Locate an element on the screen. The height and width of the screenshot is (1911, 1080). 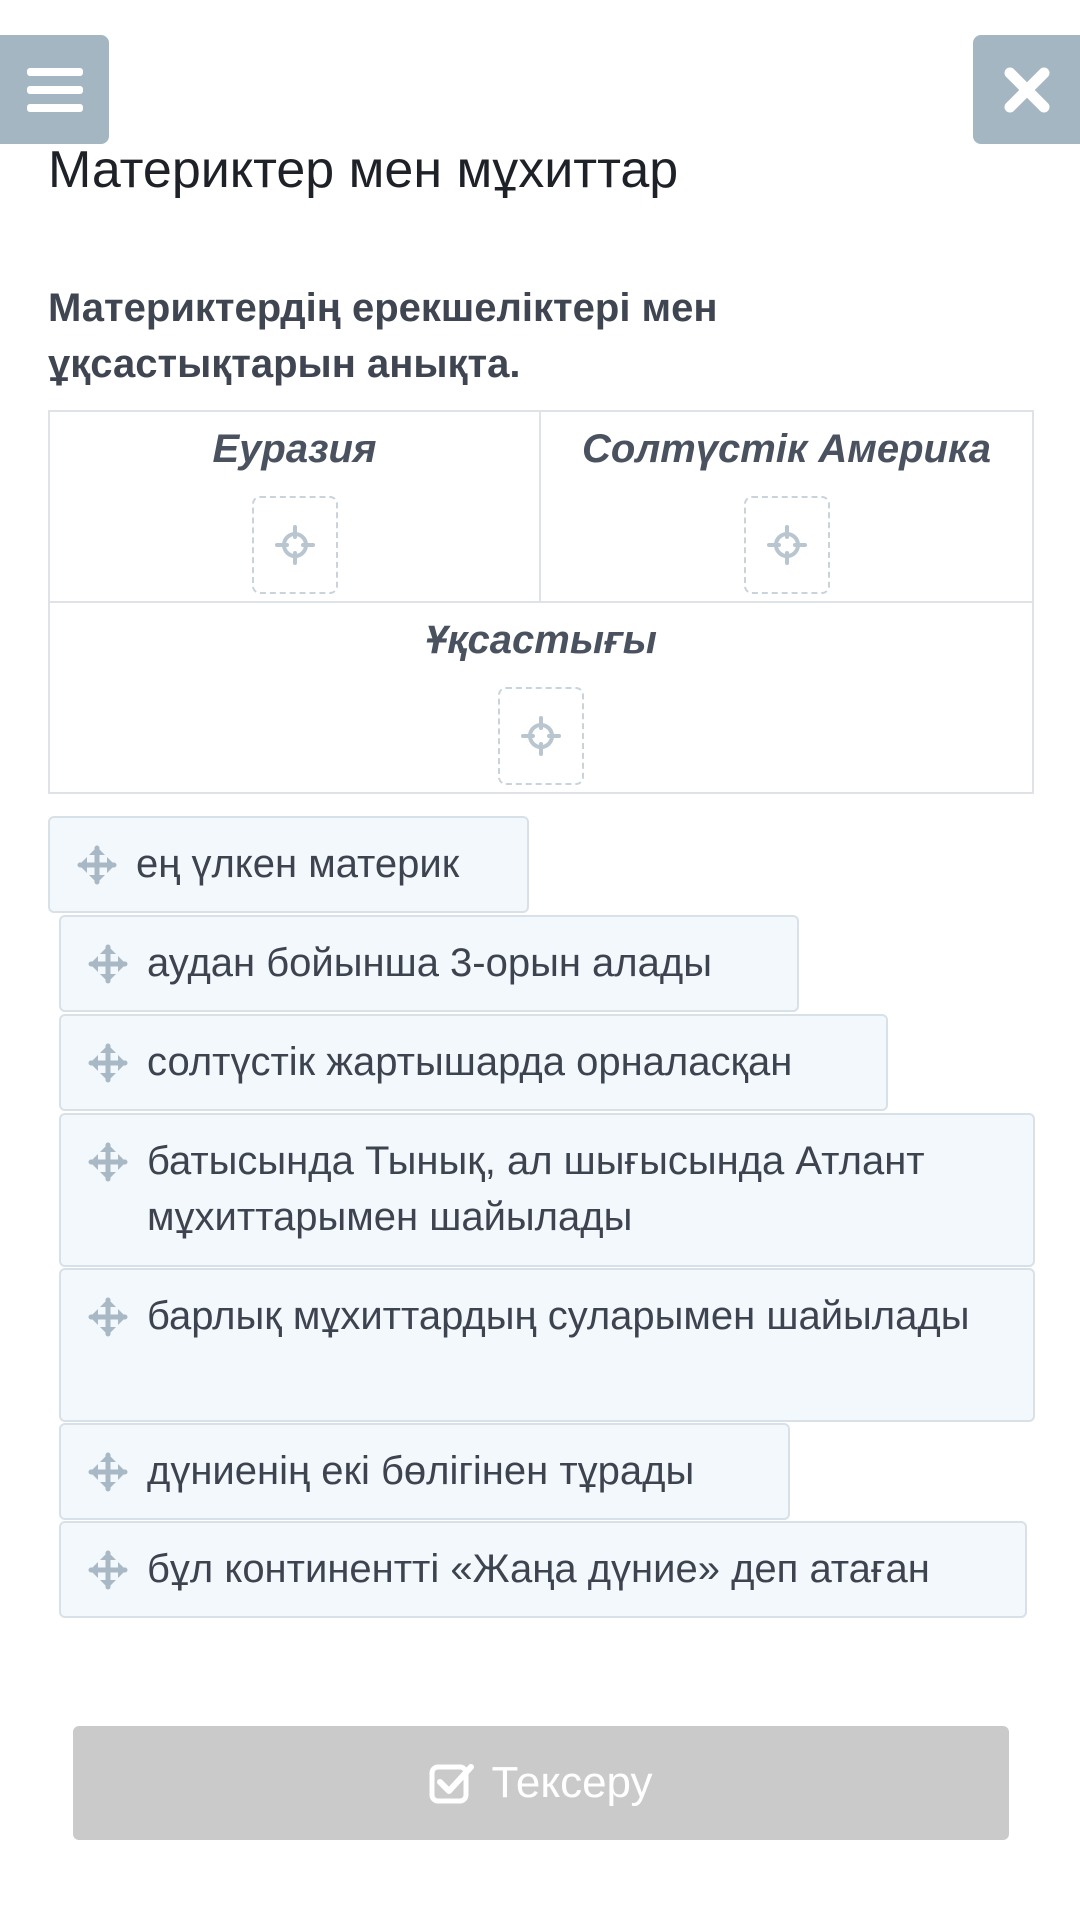
category-cell-similarity: Ұқсастығы is located at coordinates (541, 697).